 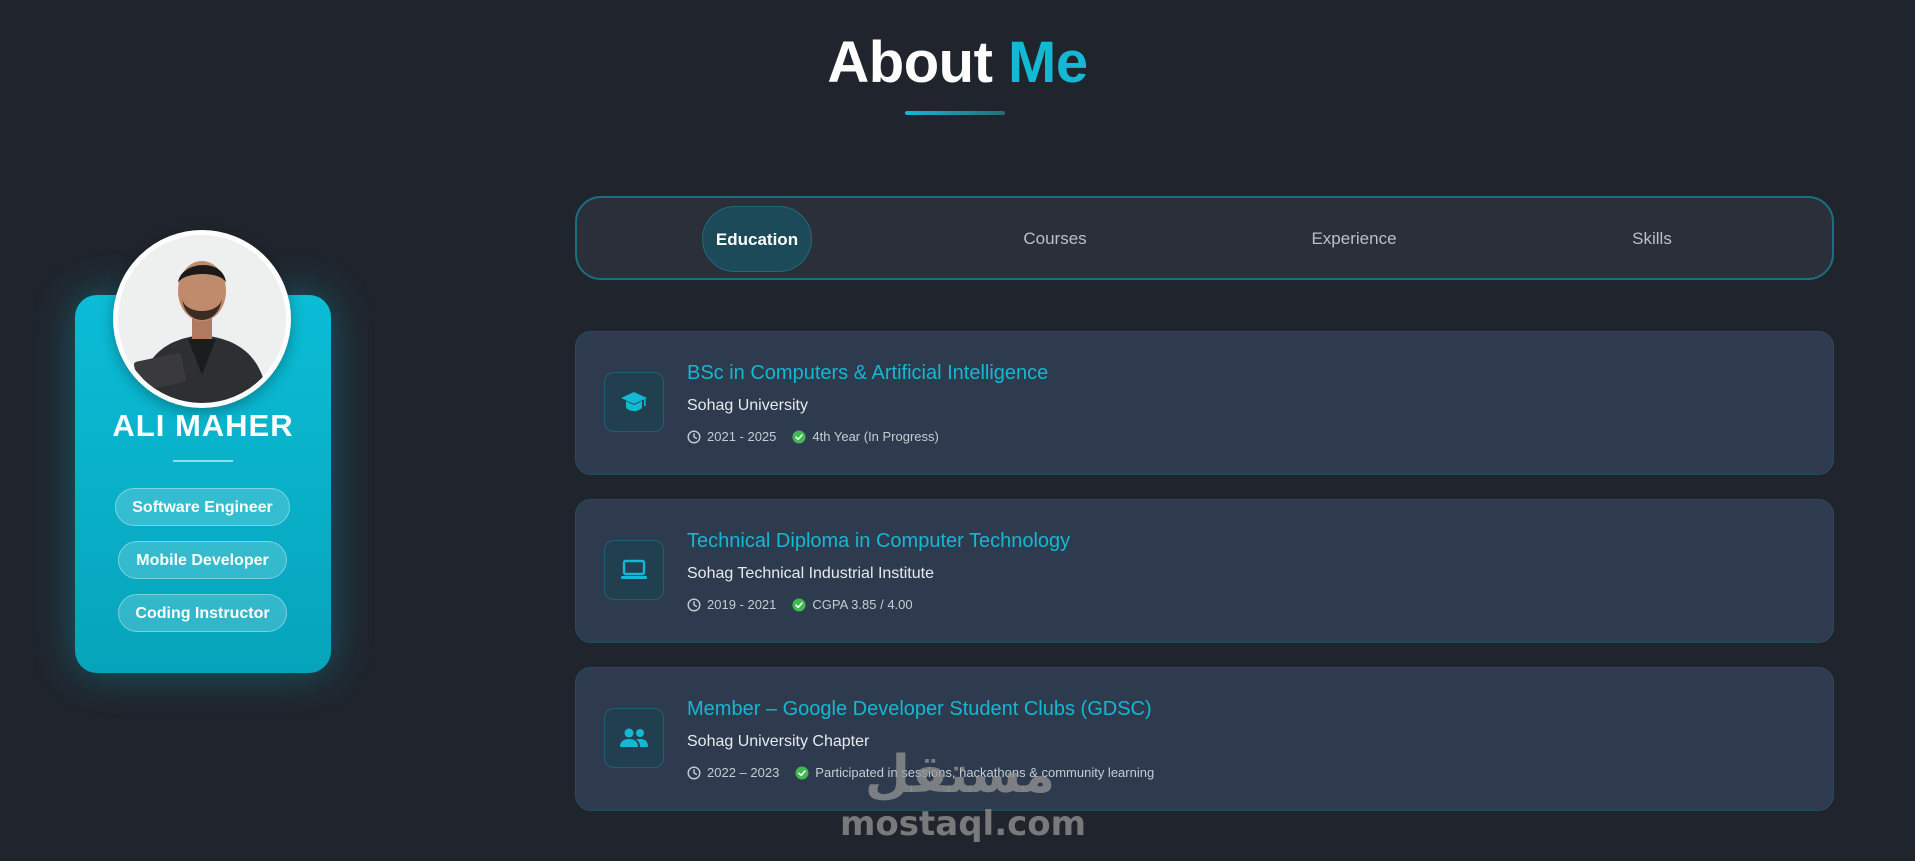 I want to click on meta-status: 4th Year (In Progress), so click(x=865, y=436).